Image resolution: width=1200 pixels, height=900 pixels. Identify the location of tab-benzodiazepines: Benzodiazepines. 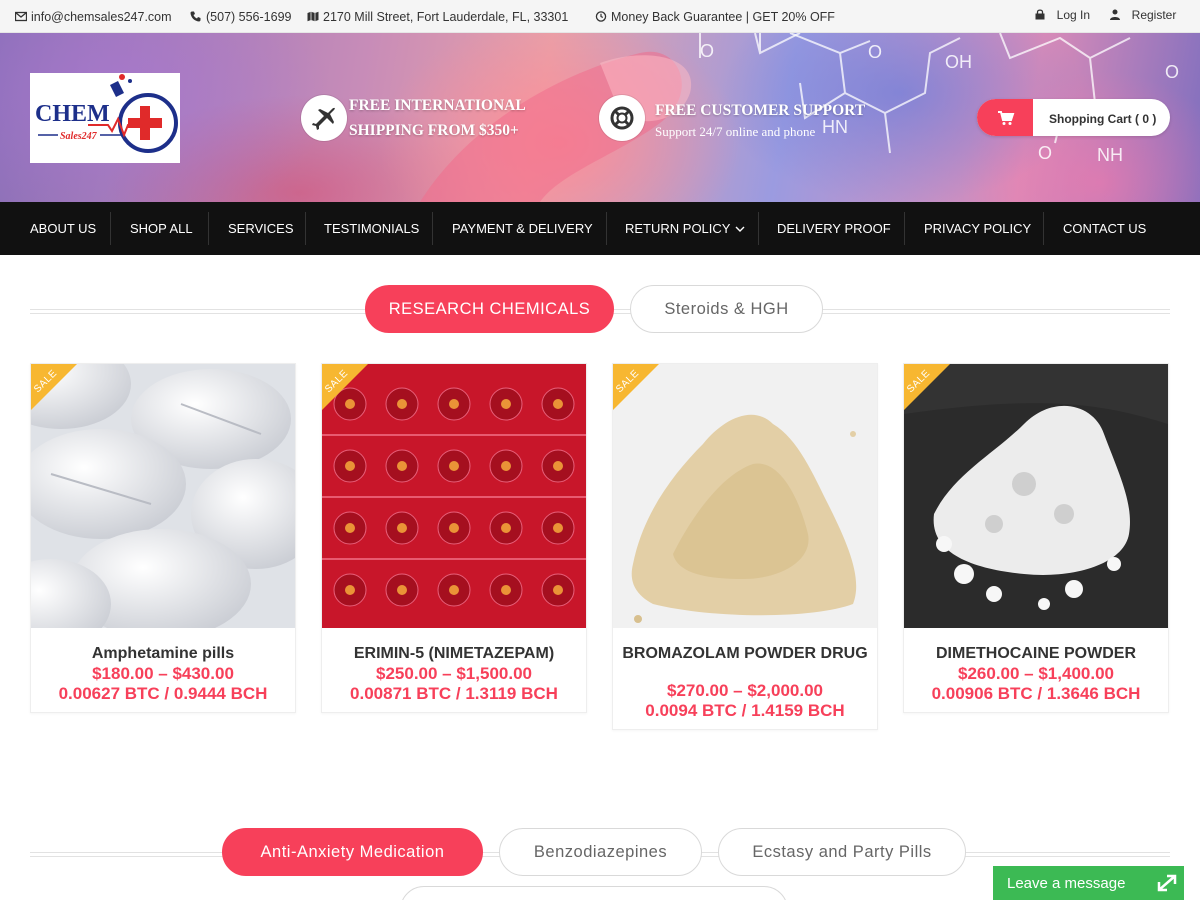
(600, 852).